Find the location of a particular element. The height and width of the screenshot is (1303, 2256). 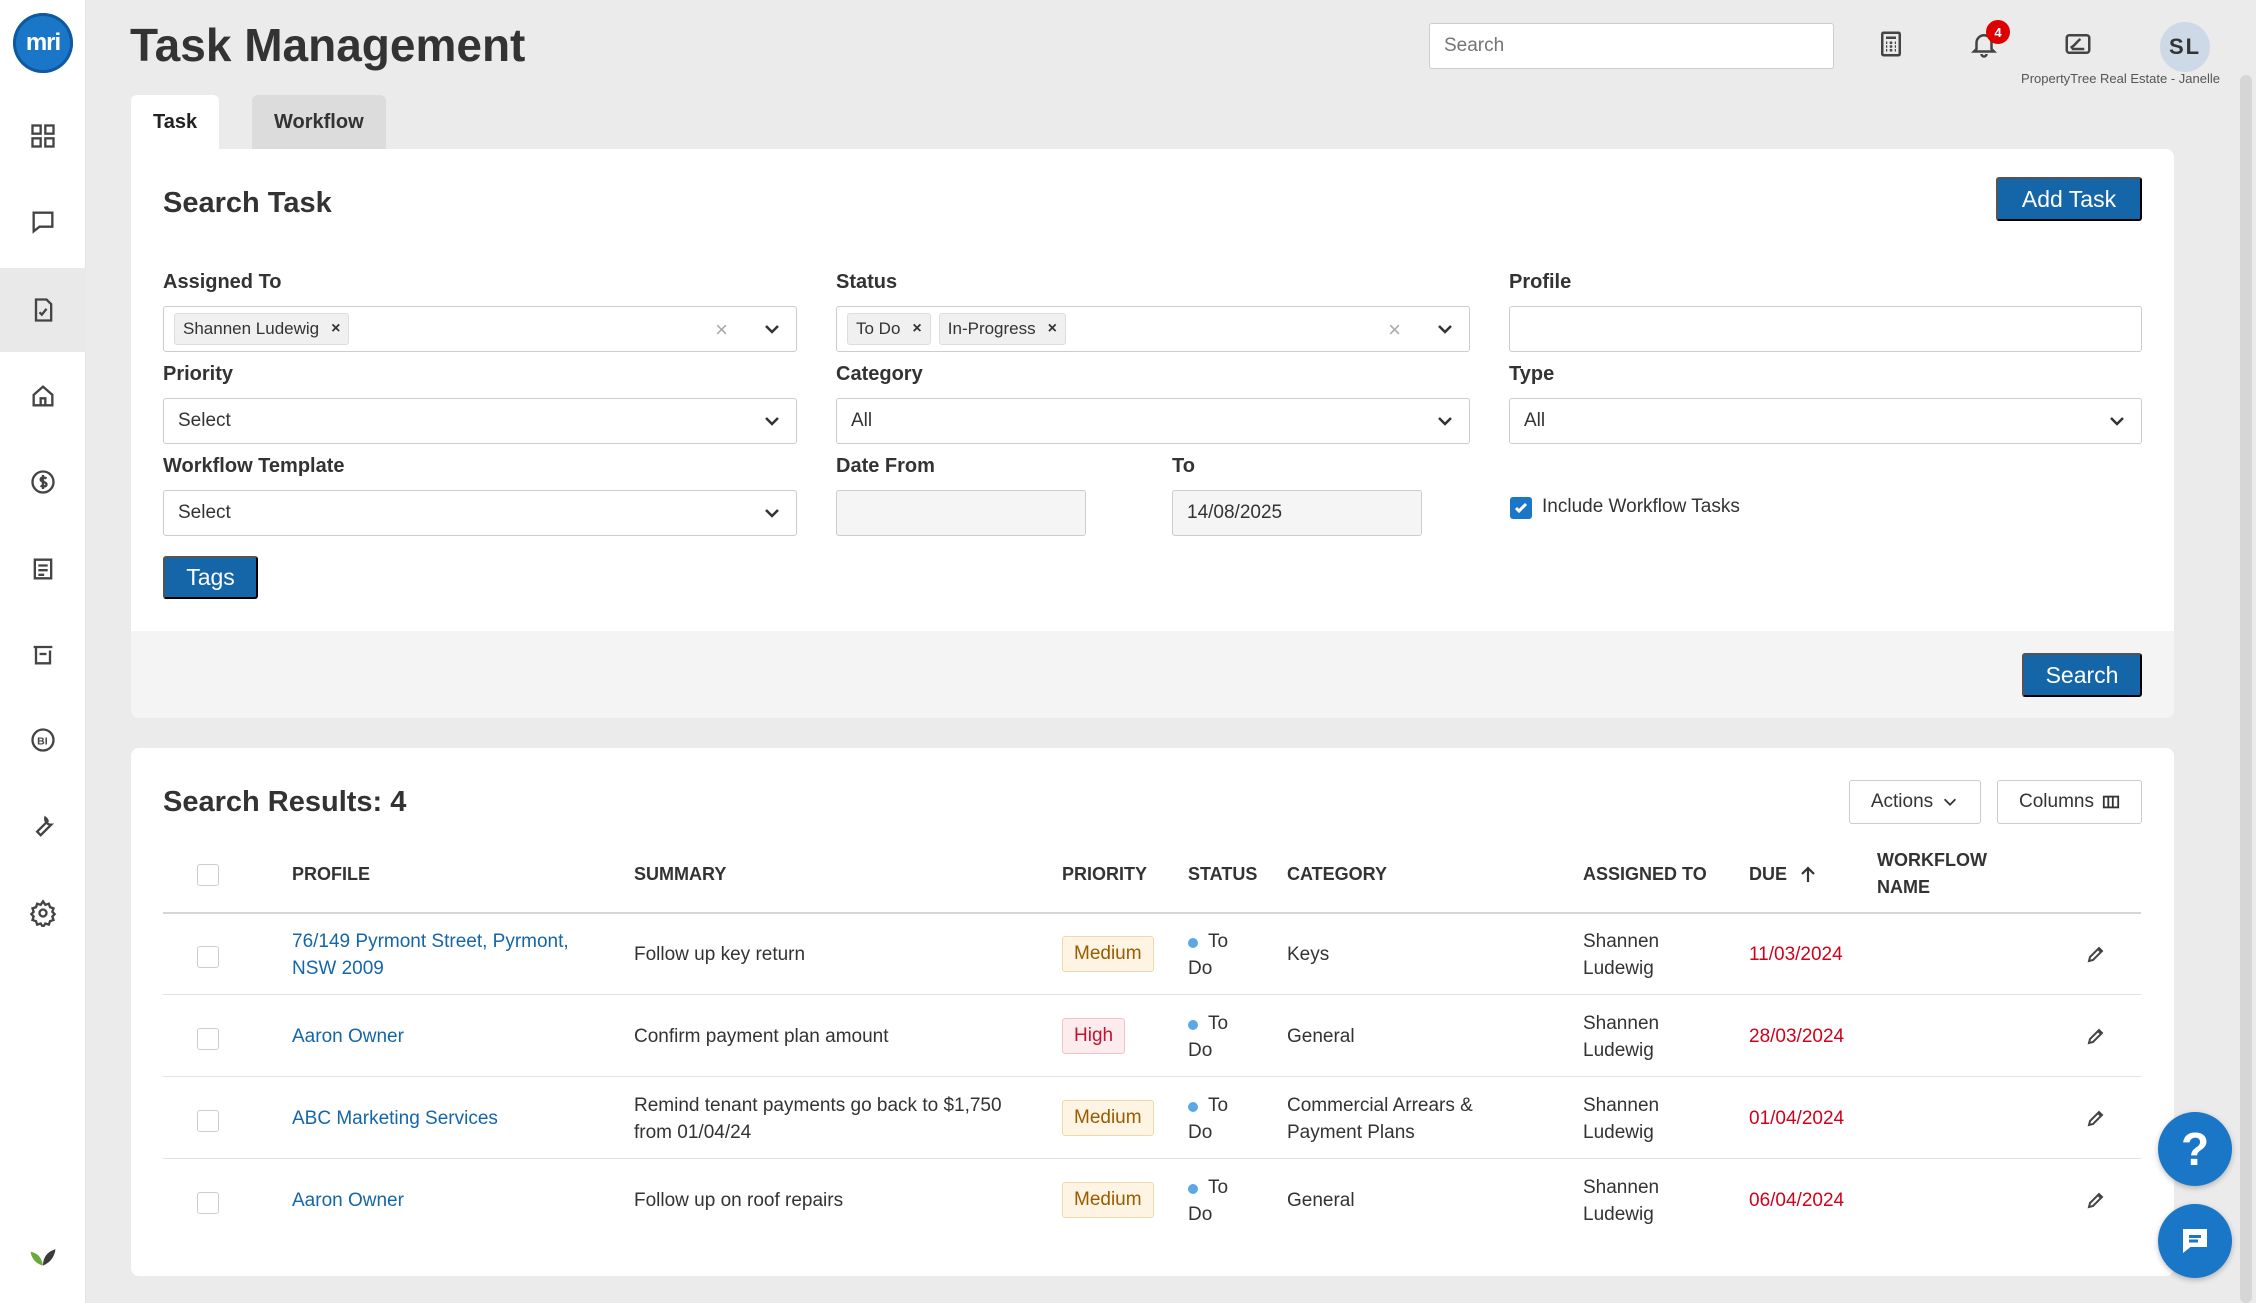

sidebar-item-property is located at coordinates (43, 396).